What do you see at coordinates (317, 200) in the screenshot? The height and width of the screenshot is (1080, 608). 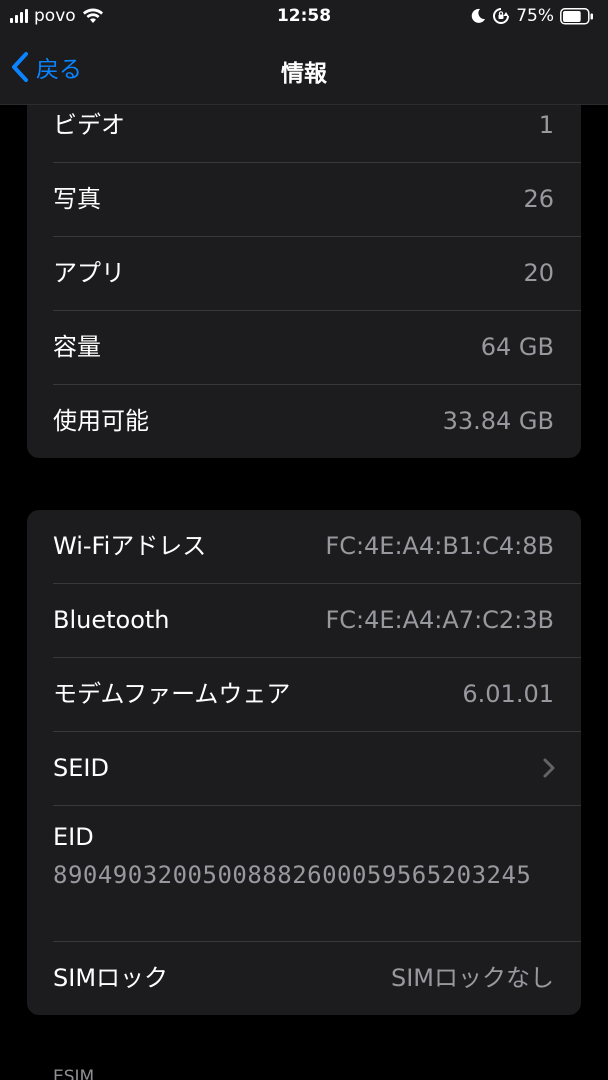 I see `list-item-photos: 写真 26` at bounding box center [317, 200].